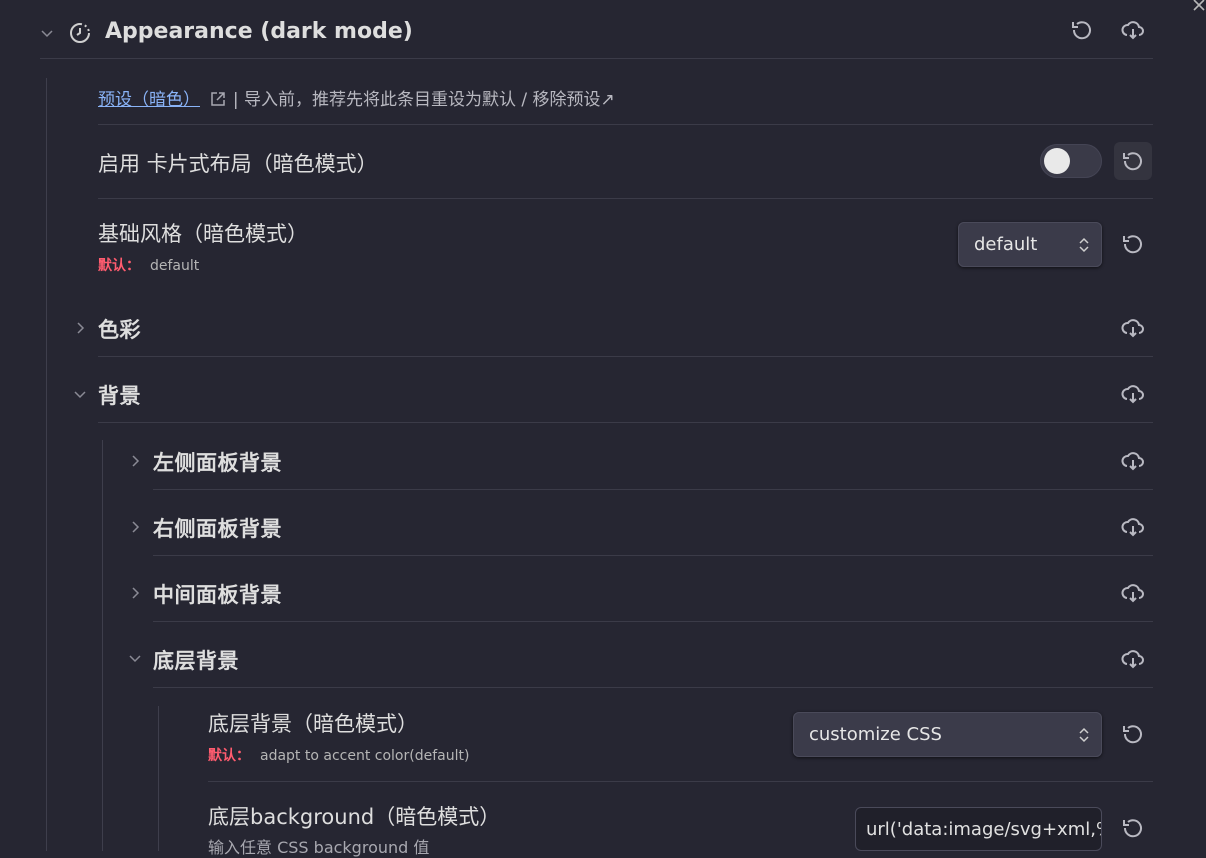 This screenshot has height=858, width=1206. Describe the element at coordinates (119, 395) in the screenshot. I see `section-background: 背景` at that location.